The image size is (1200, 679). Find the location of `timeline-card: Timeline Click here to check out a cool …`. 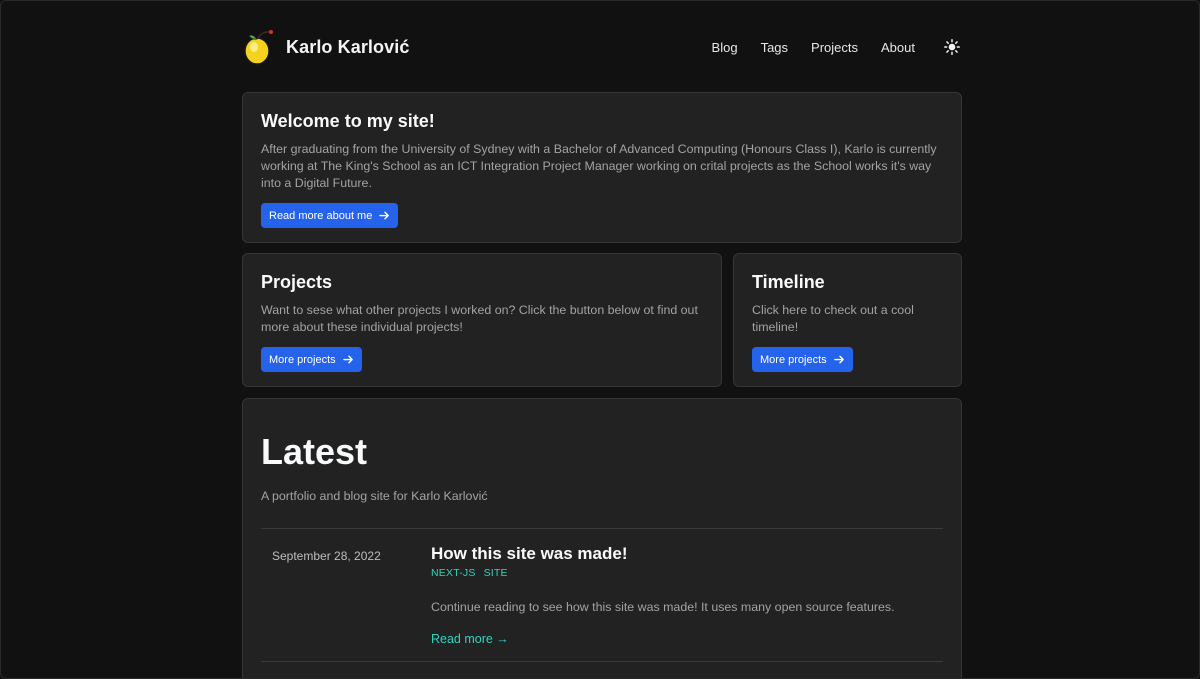

timeline-card: Timeline Click here to check out a cool … is located at coordinates (847, 320).